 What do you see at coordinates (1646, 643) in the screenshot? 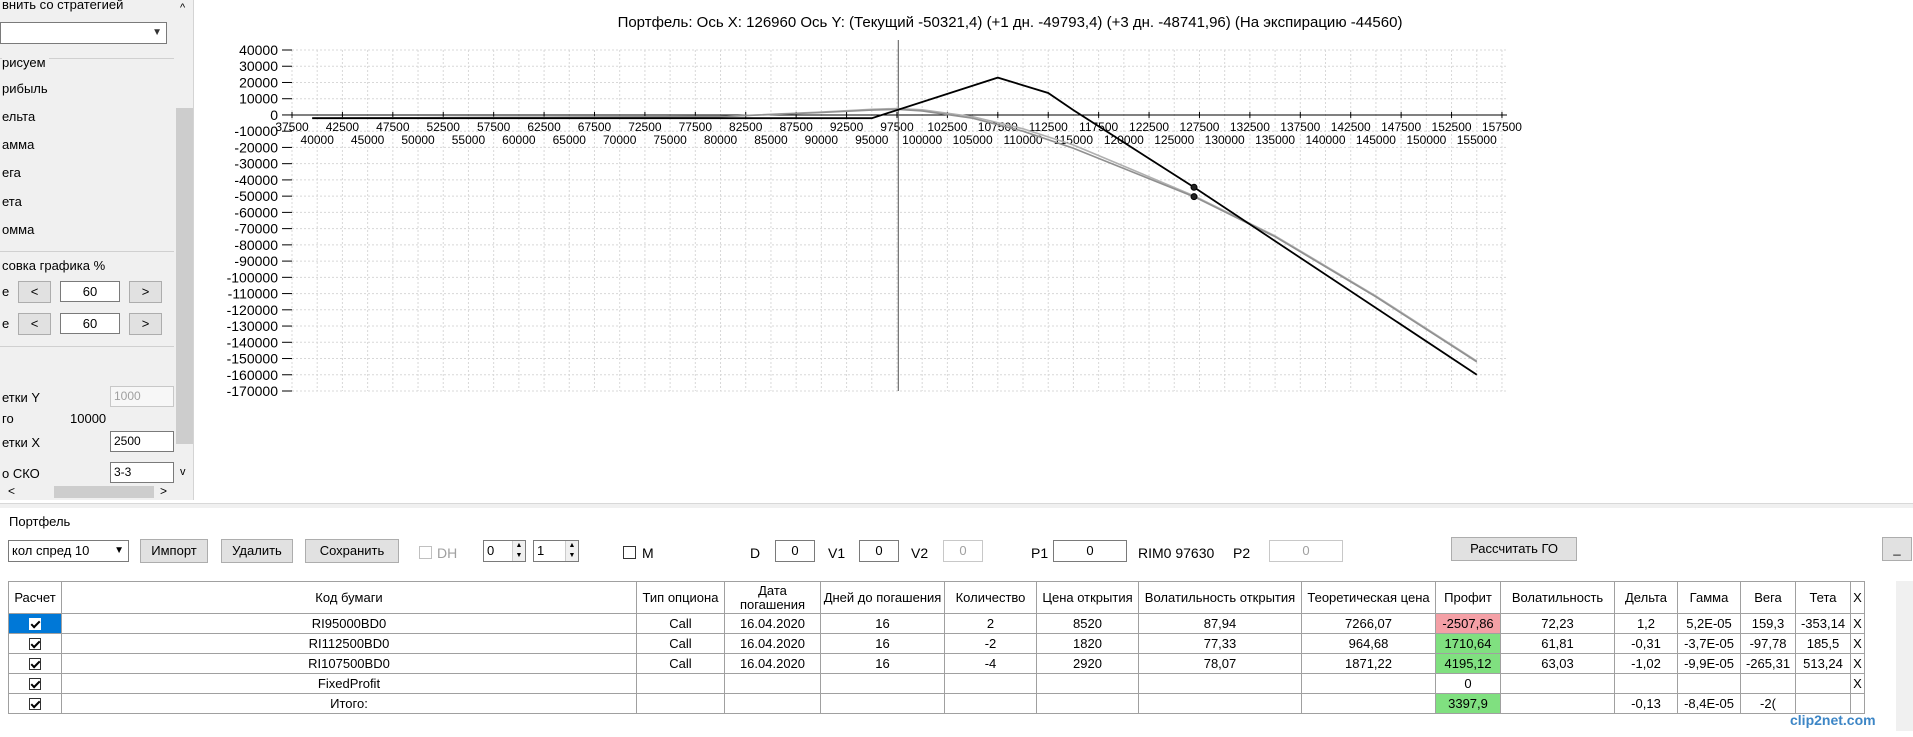
I see `cell-delta: -0,31` at bounding box center [1646, 643].